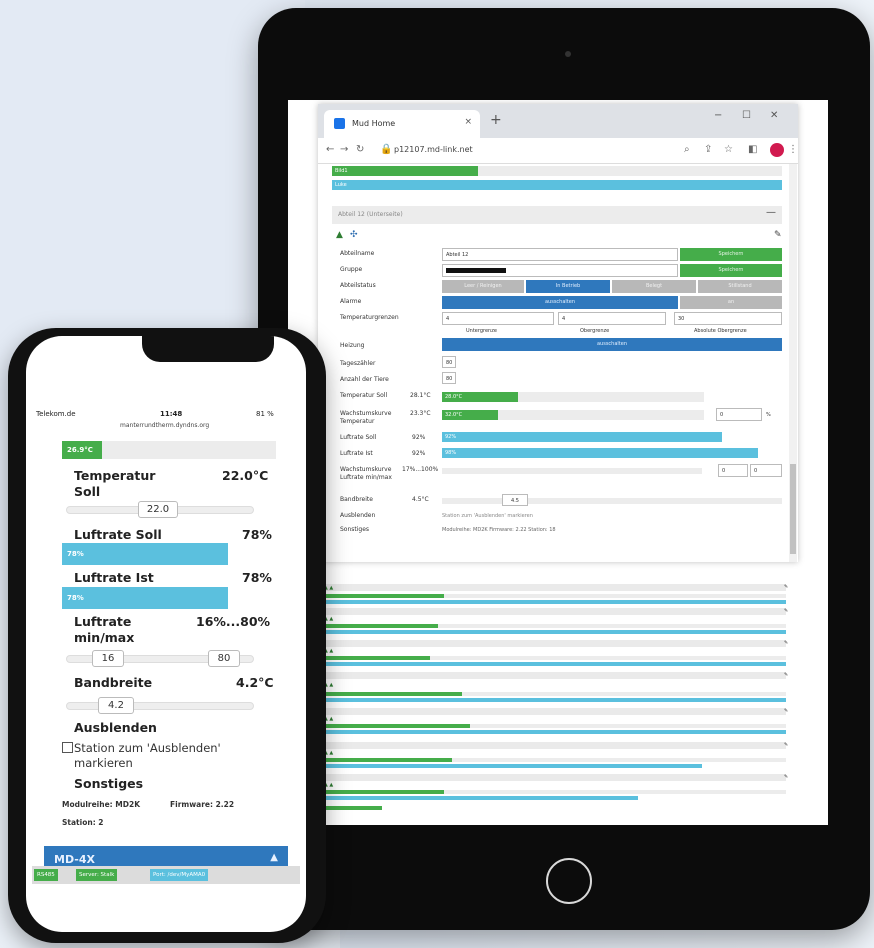  What do you see at coordinates (115, 727) in the screenshot?
I see `hide-heading: Ausblenden` at bounding box center [115, 727].